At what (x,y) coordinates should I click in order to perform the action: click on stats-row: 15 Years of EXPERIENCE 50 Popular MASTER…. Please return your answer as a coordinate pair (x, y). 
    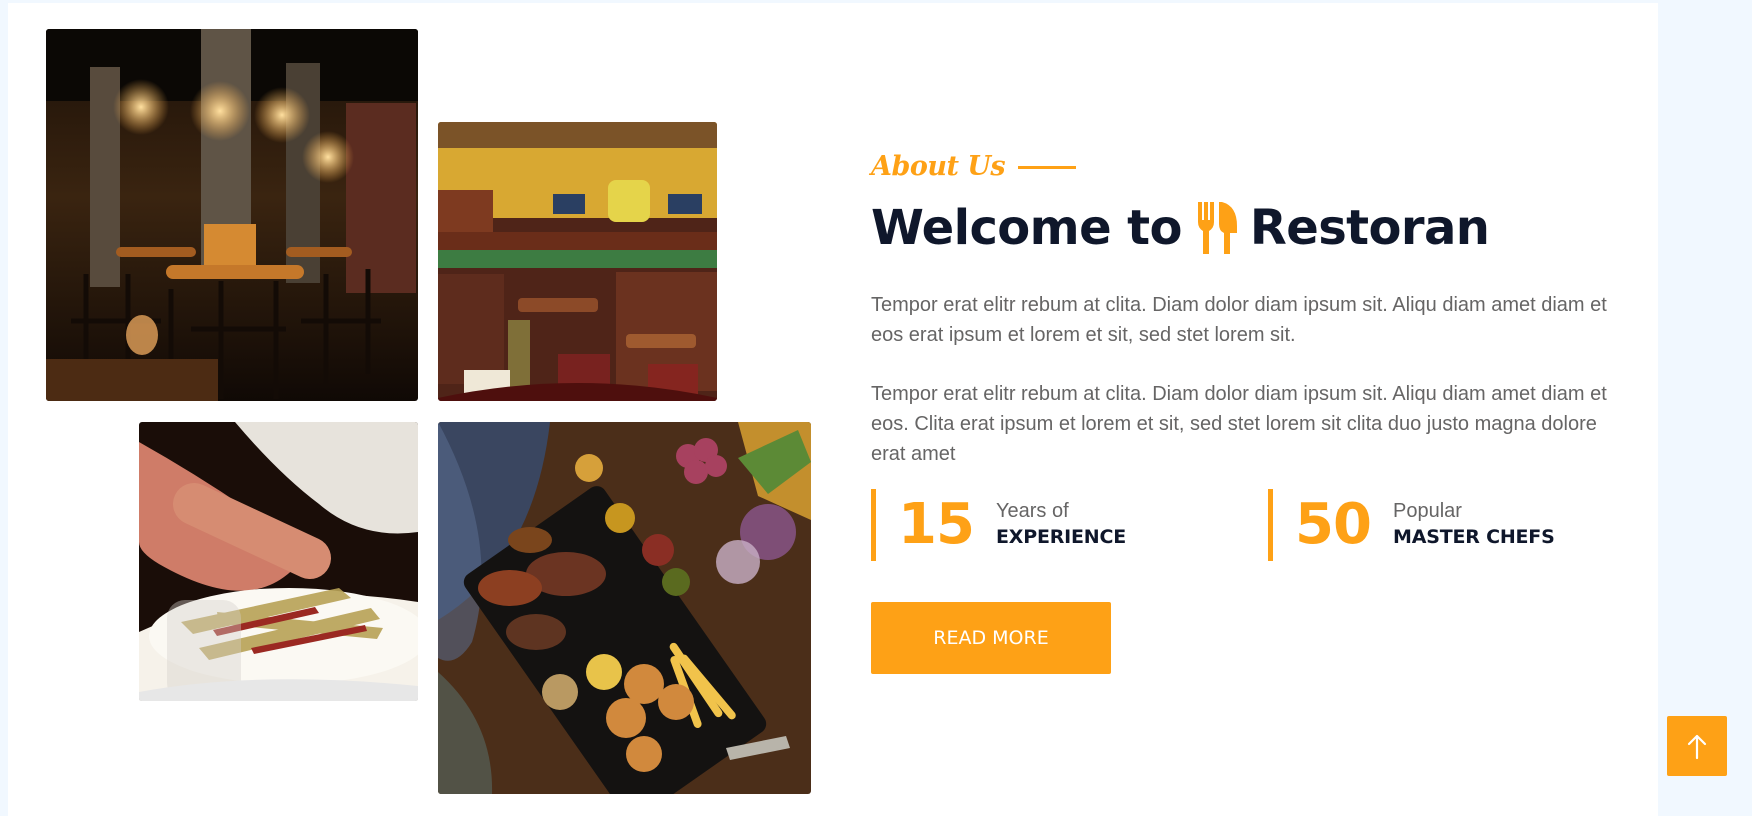
    Looking at the image, I should click on (1251, 525).